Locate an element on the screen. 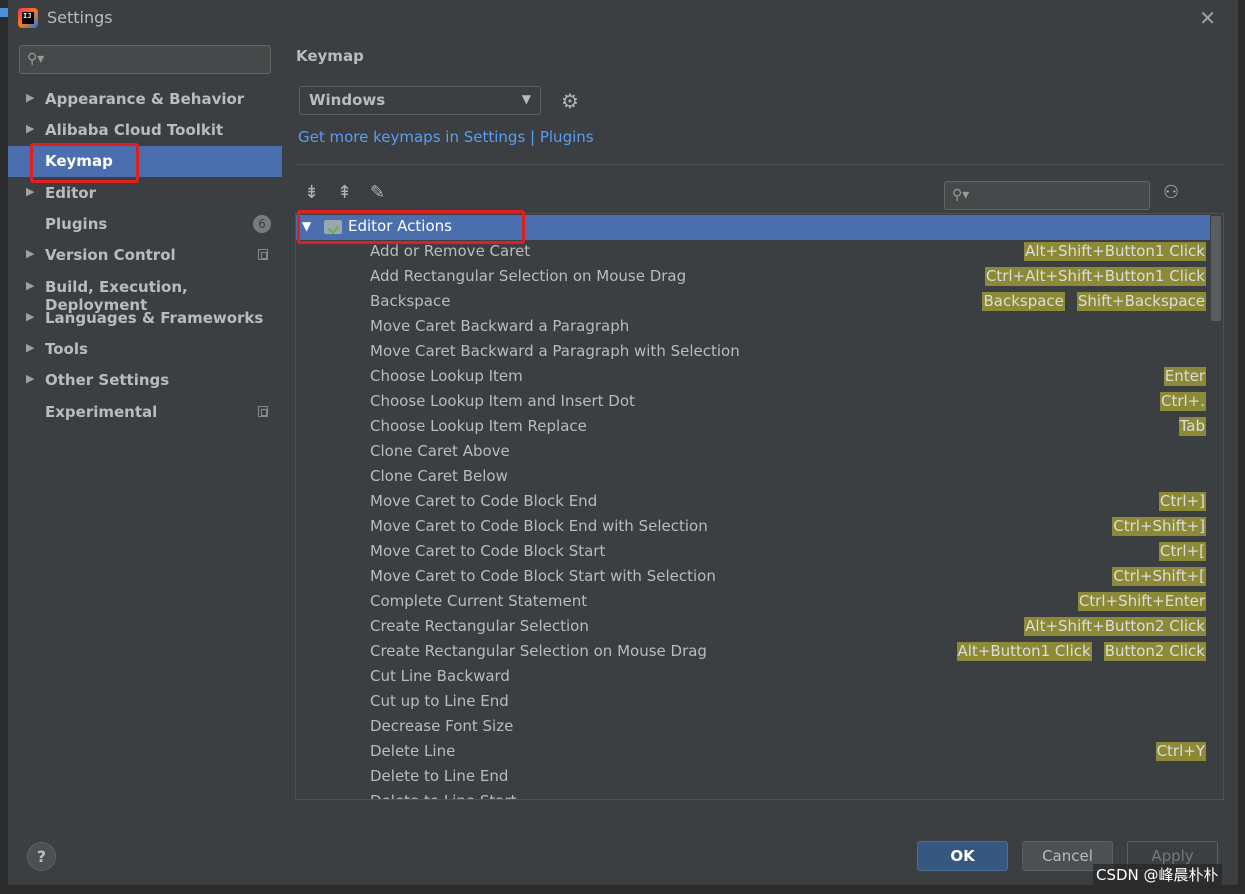 This screenshot has height=894, width=1245. shortcut-badge: Alt+Button1 Click is located at coordinates (1024, 651).